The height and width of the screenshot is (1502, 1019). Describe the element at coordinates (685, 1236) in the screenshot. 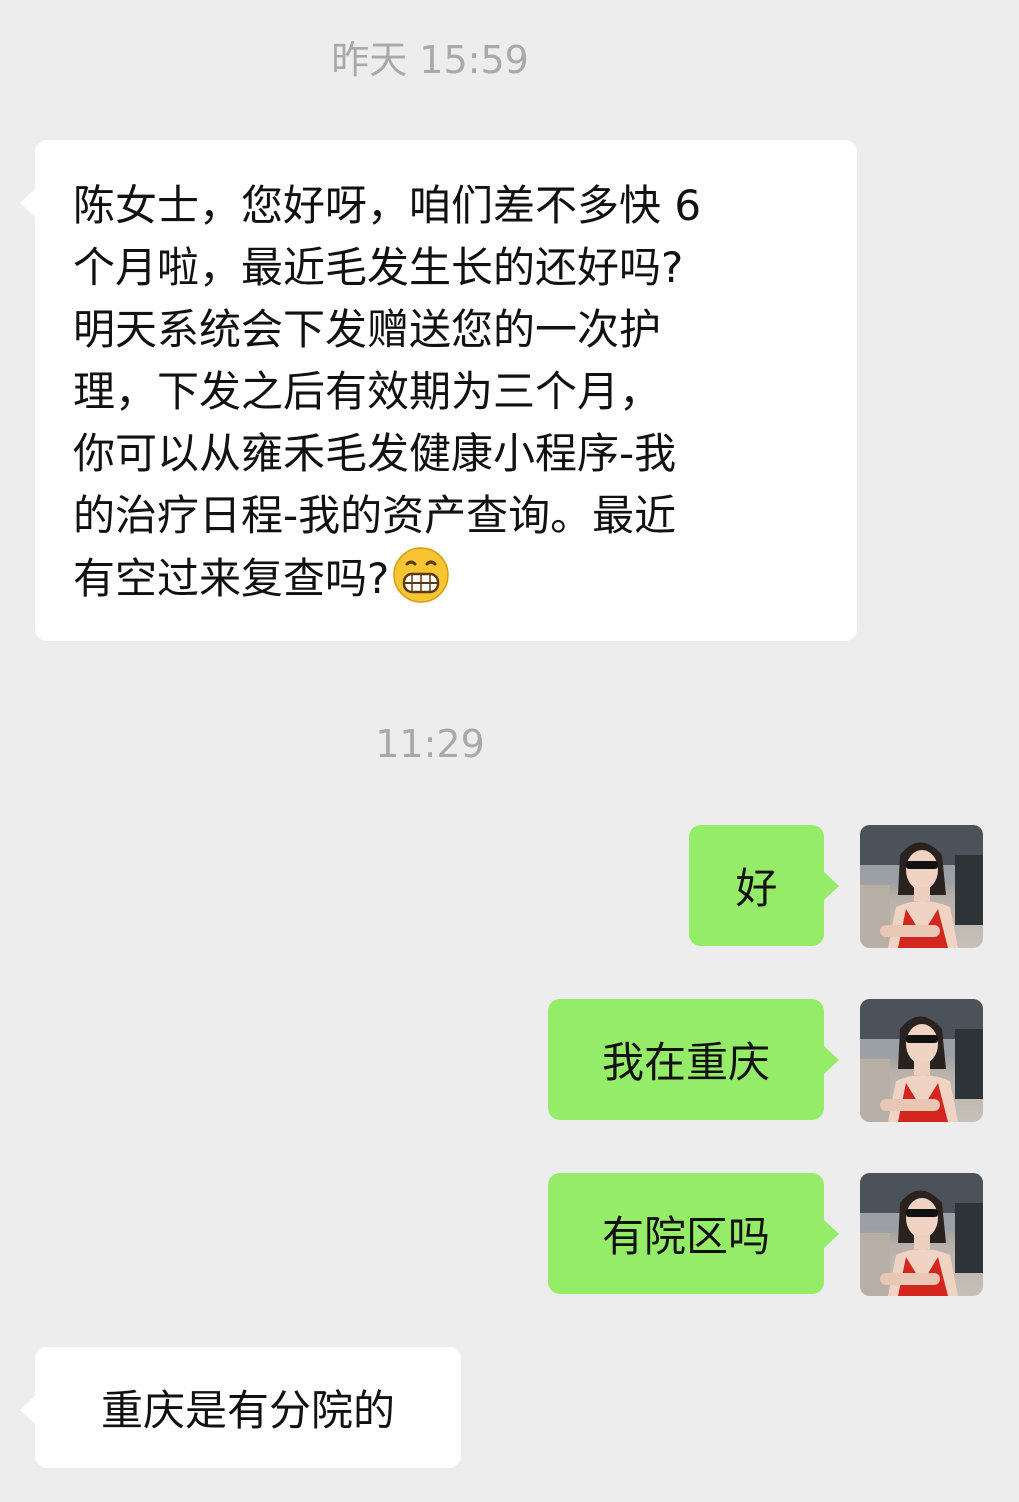

I see `message-text: 有院区吗` at that location.